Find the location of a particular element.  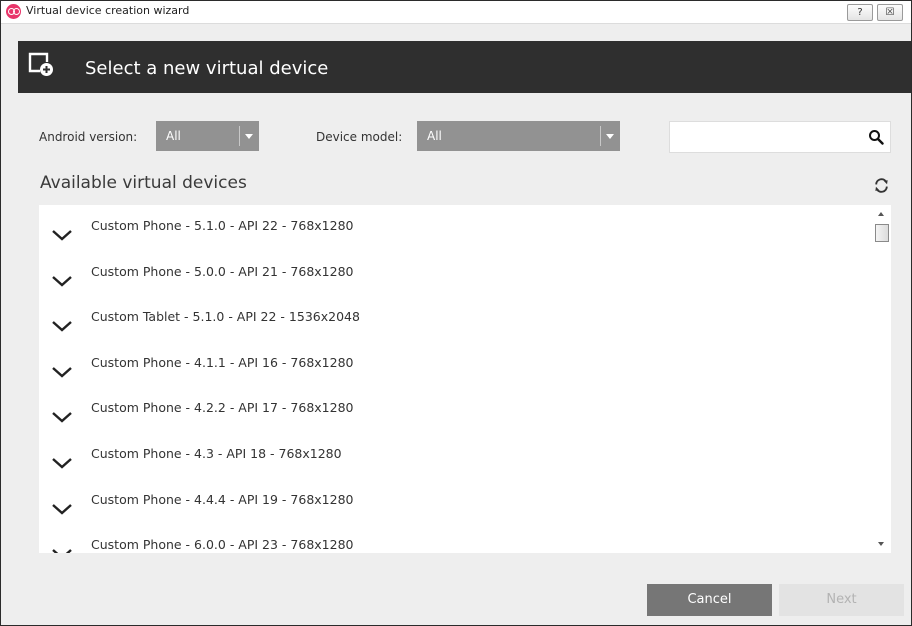

genymotion-logo-icon is located at coordinates (13, 11).